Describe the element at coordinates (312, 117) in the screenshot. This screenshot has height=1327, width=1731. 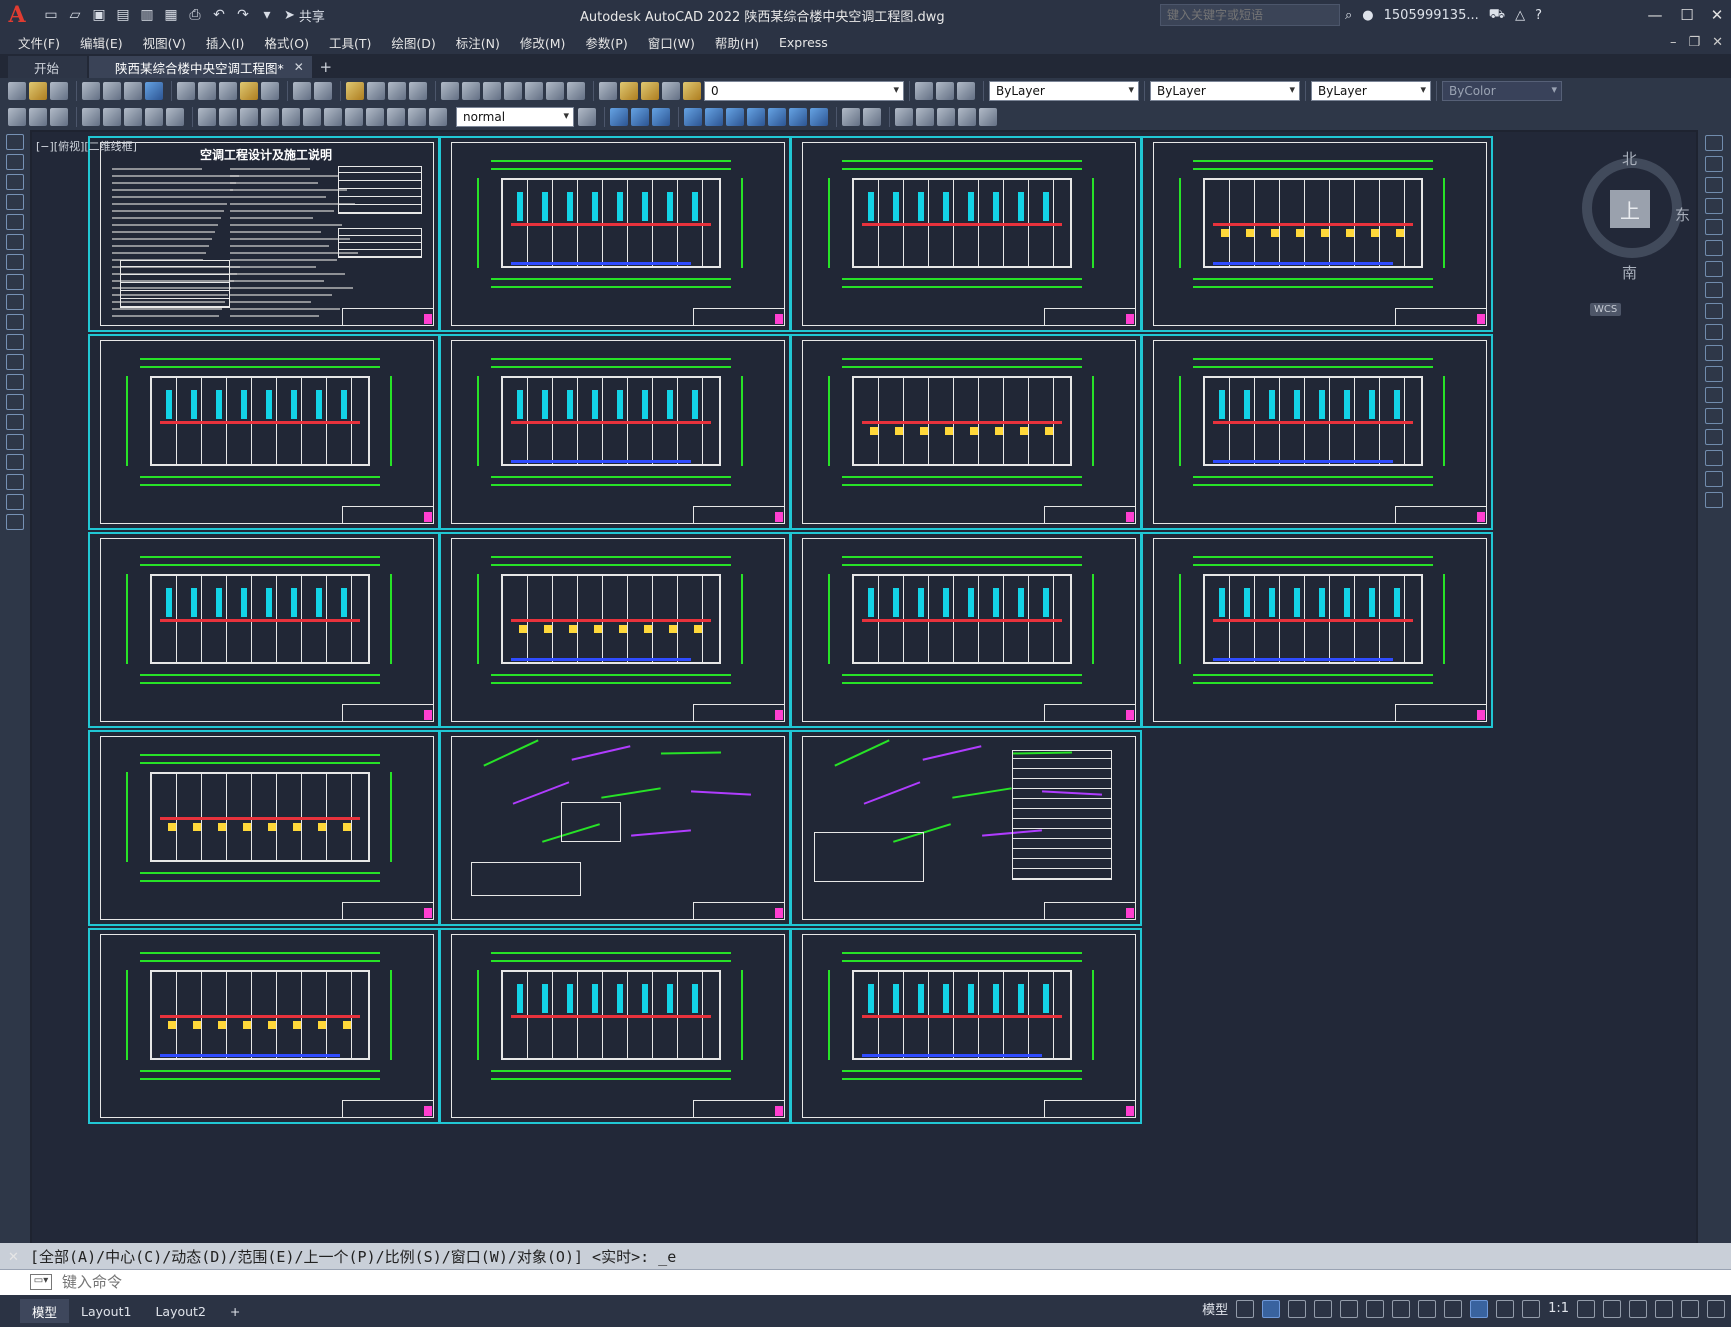
I see `tolerance-icon` at that location.